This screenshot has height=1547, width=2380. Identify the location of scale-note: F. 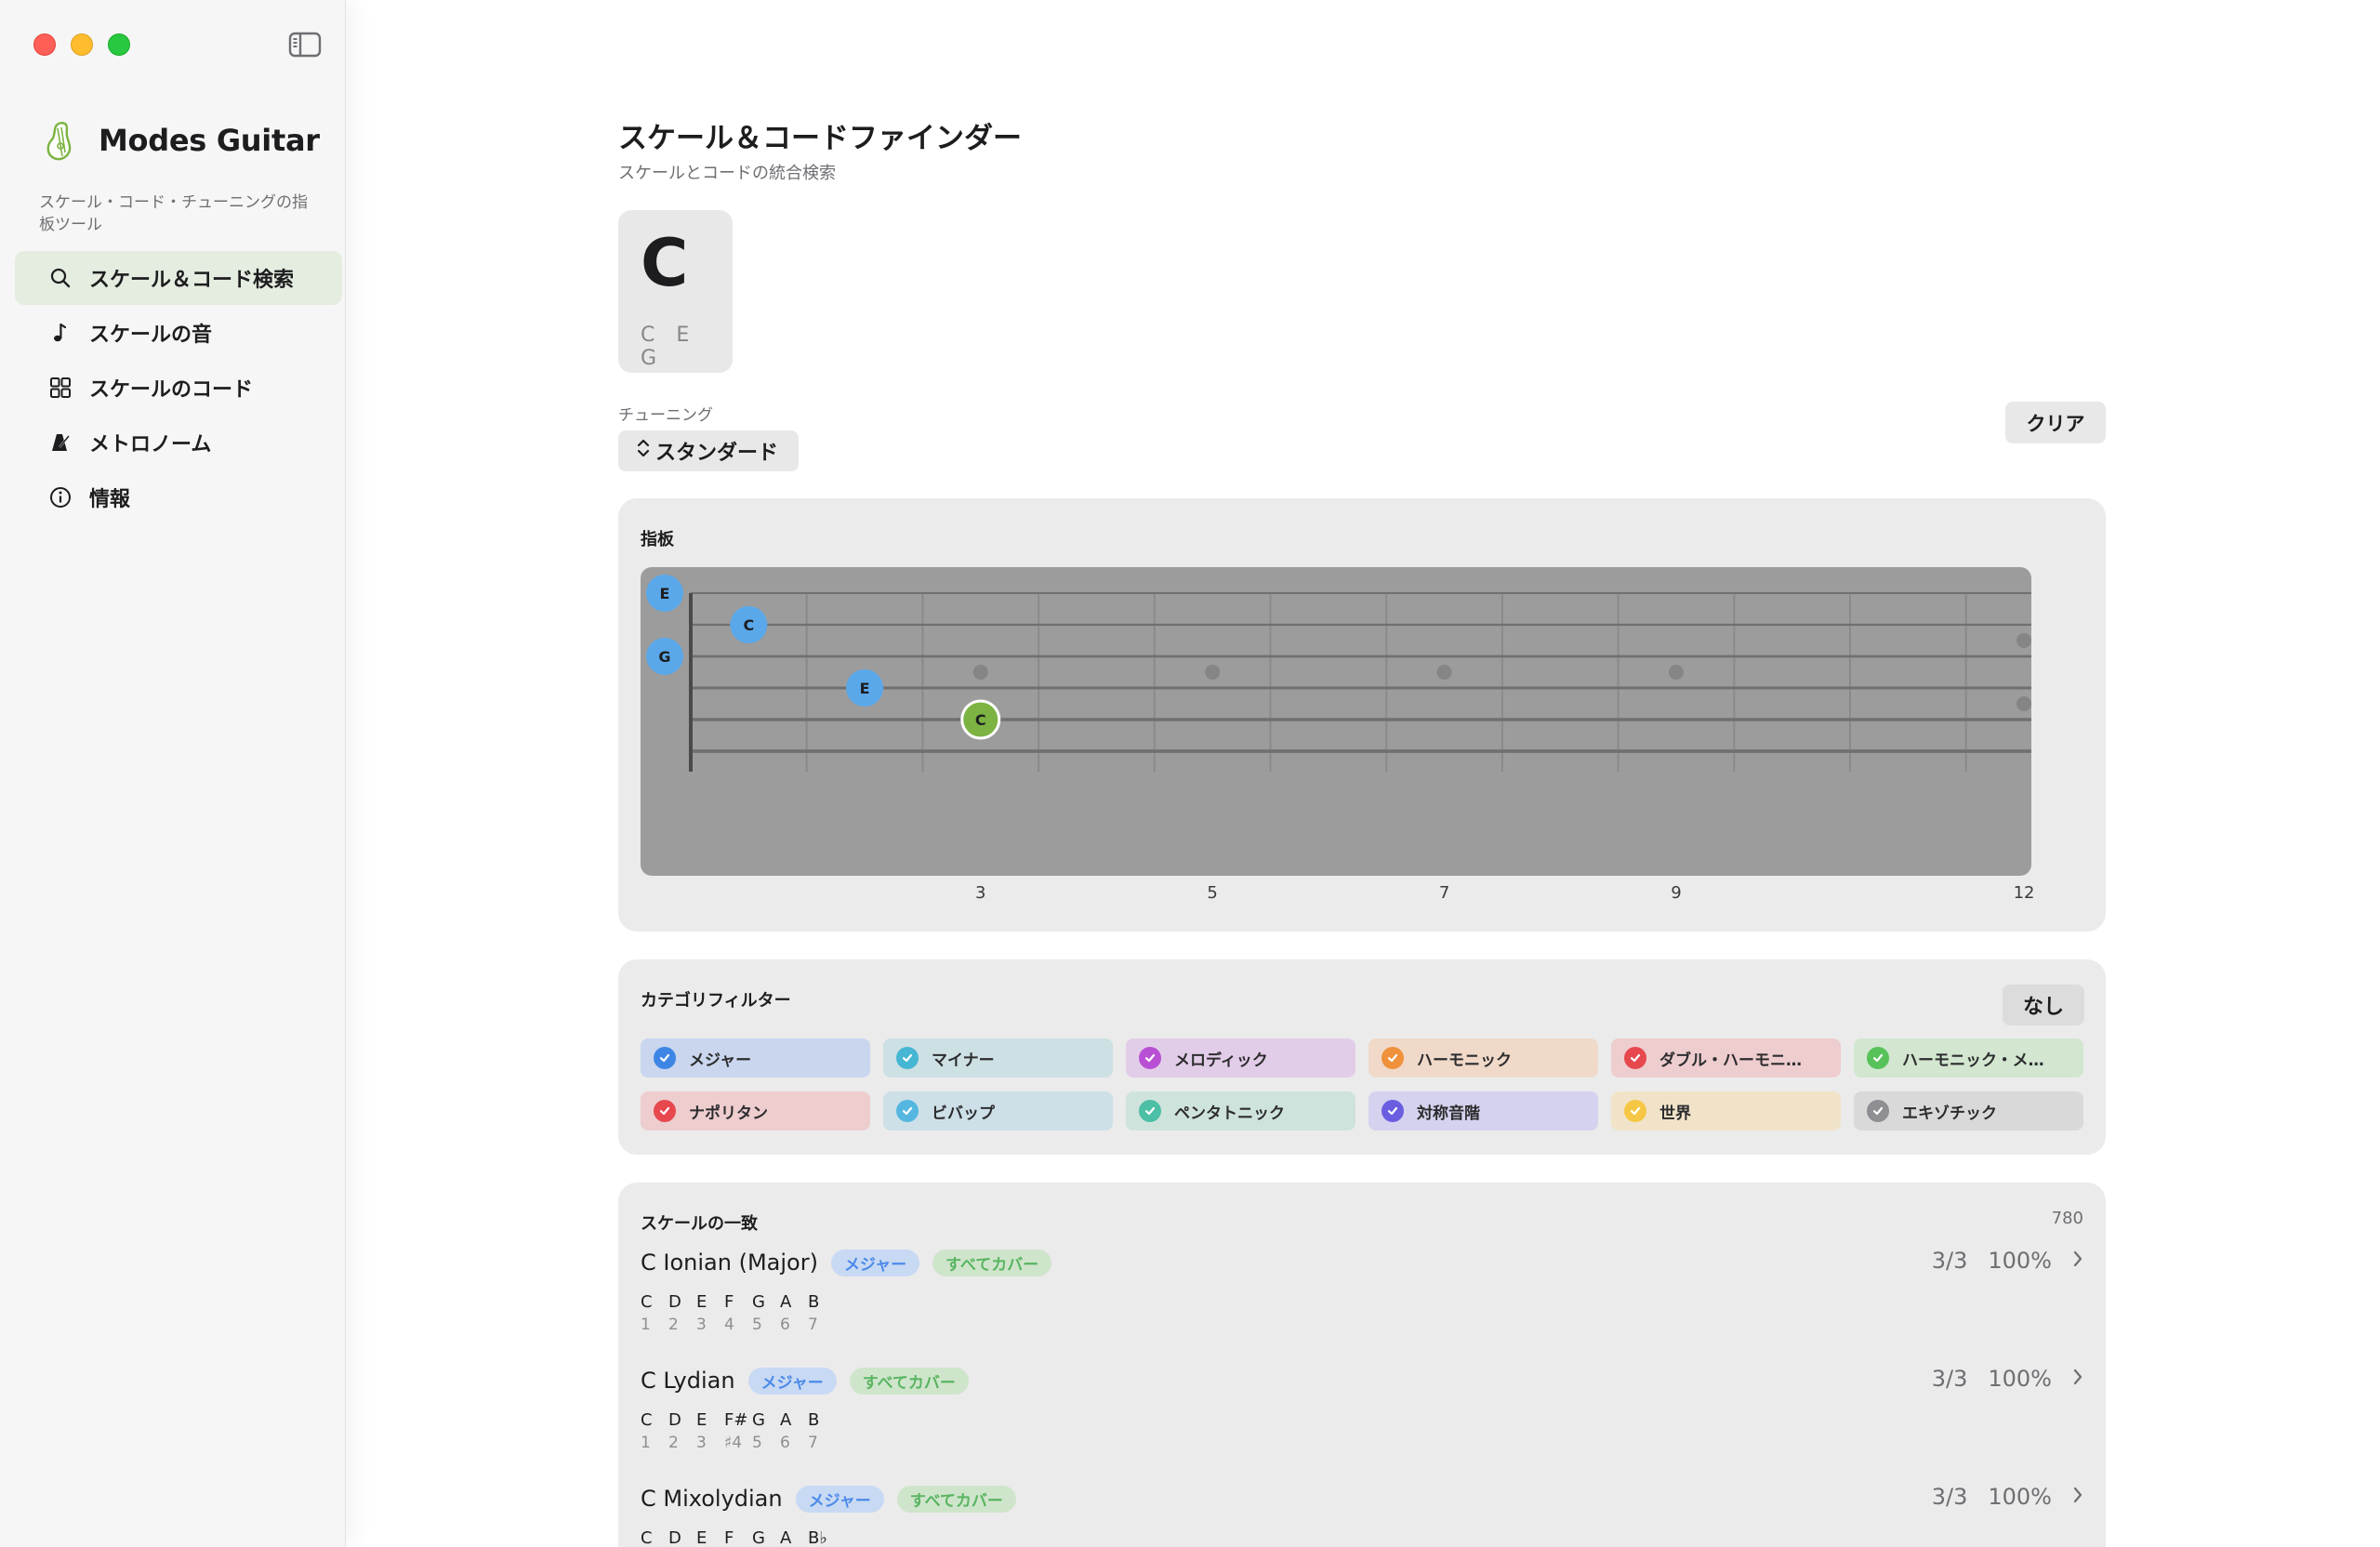
(729, 1537).